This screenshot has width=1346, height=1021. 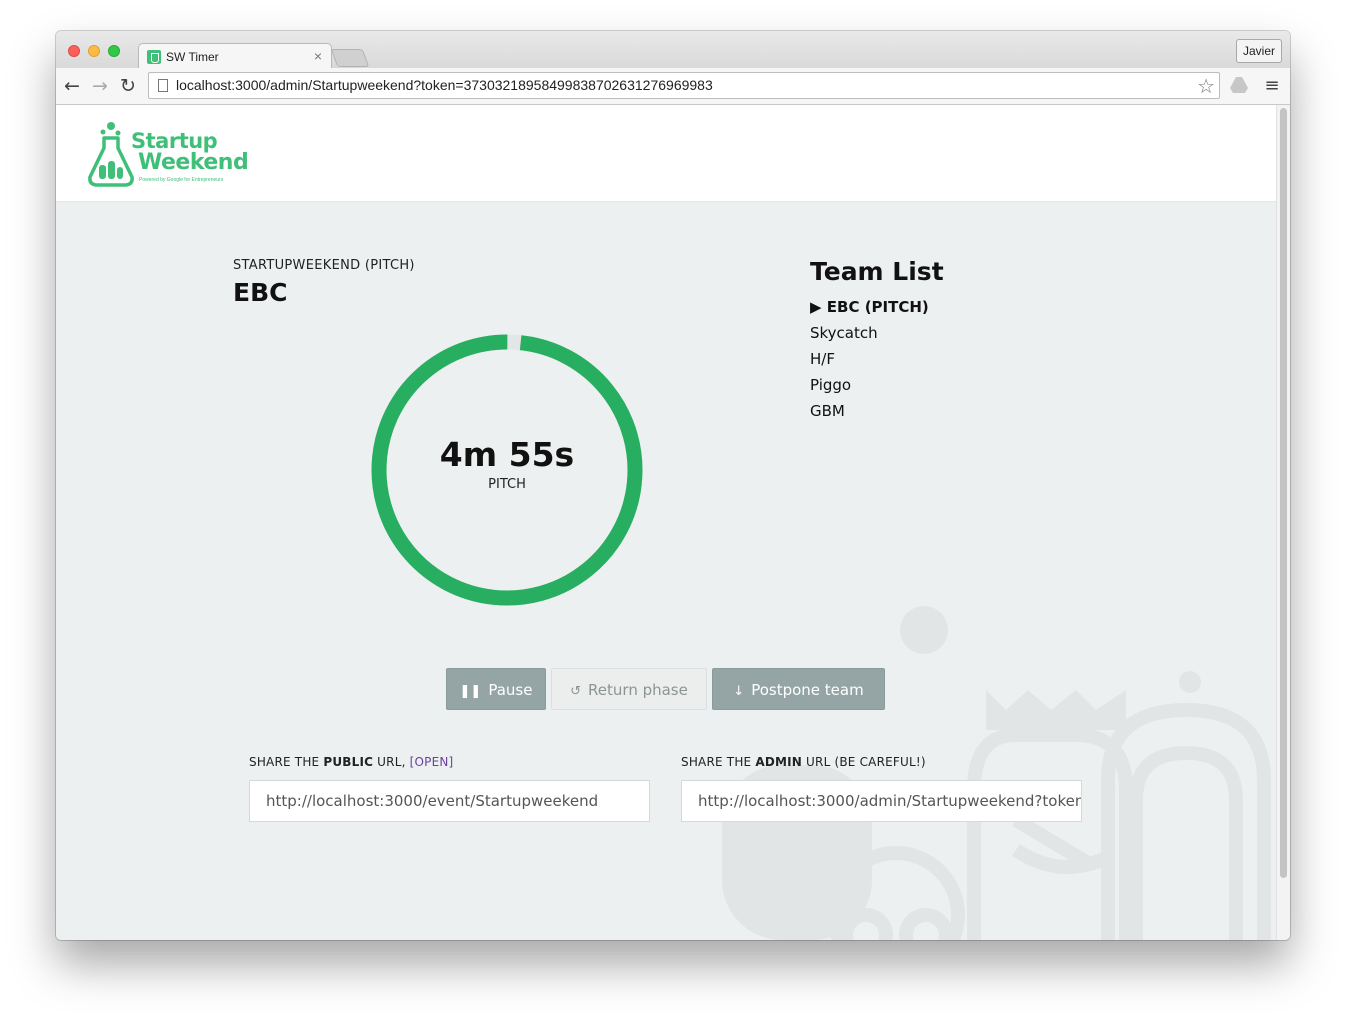 I want to click on event-phase-label: Startupweekend (pitch), so click(x=324, y=265).